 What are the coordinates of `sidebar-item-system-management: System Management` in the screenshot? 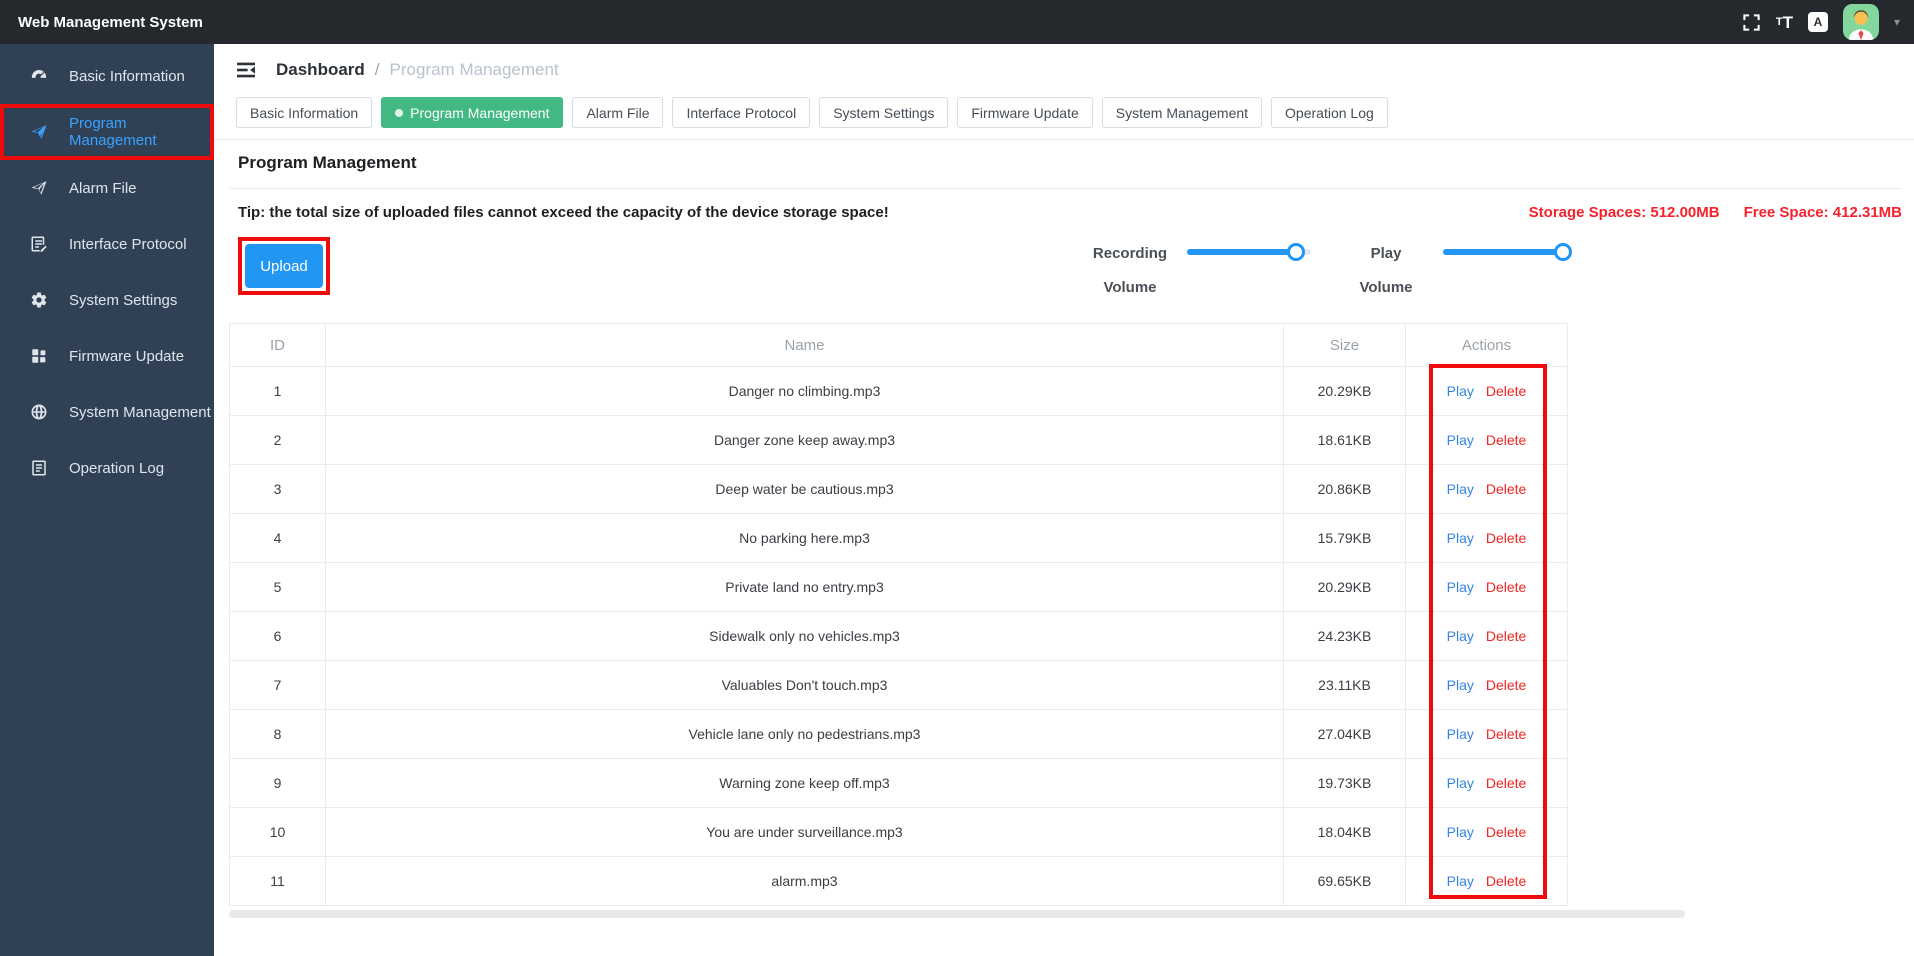 It's located at (107, 412).